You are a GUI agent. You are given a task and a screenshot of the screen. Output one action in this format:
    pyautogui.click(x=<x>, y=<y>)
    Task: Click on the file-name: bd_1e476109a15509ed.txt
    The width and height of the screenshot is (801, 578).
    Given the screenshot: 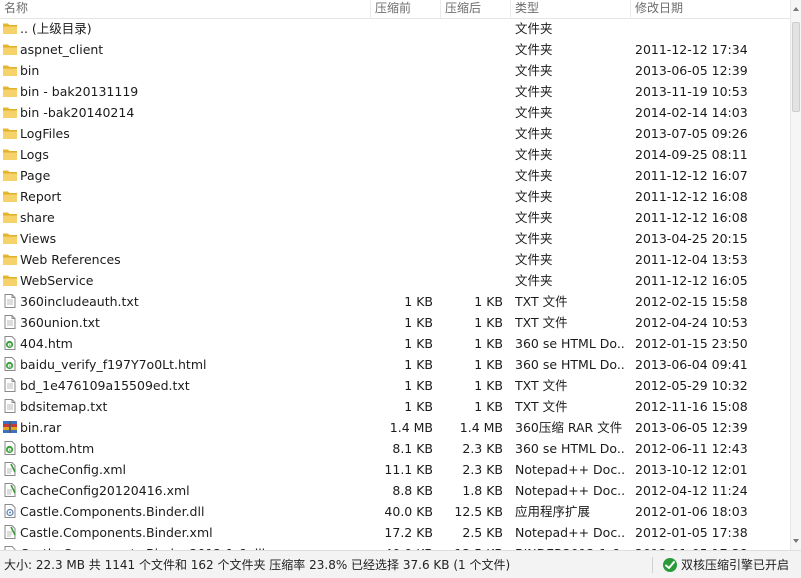 What is the action you would take?
    pyautogui.click(x=105, y=385)
    